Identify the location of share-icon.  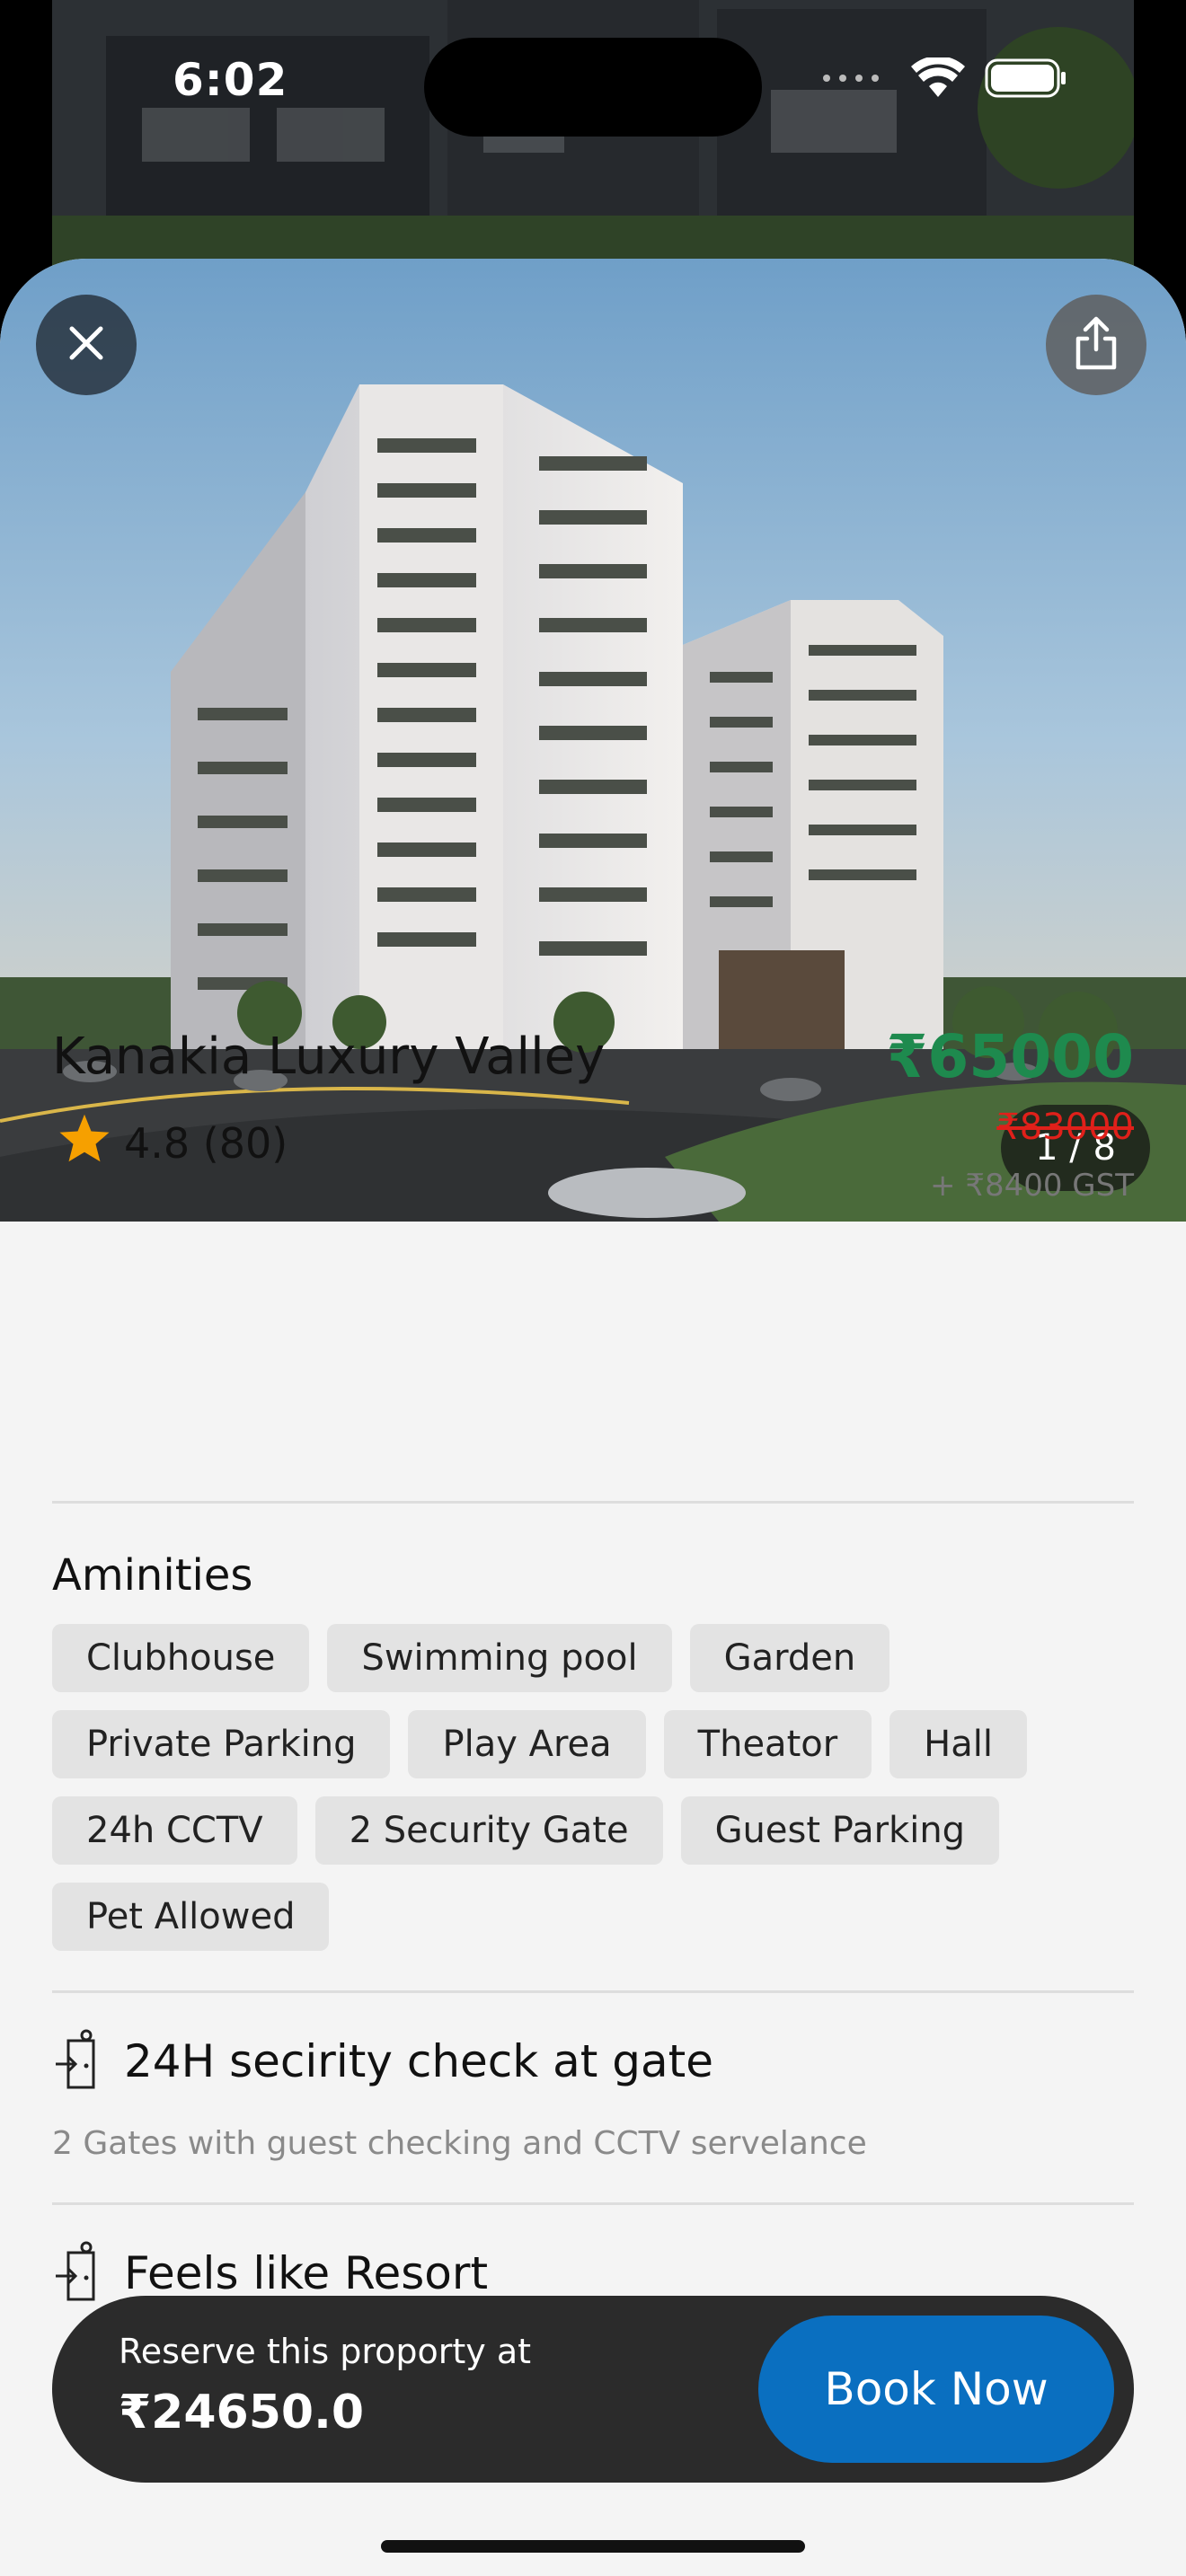
(1096, 345).